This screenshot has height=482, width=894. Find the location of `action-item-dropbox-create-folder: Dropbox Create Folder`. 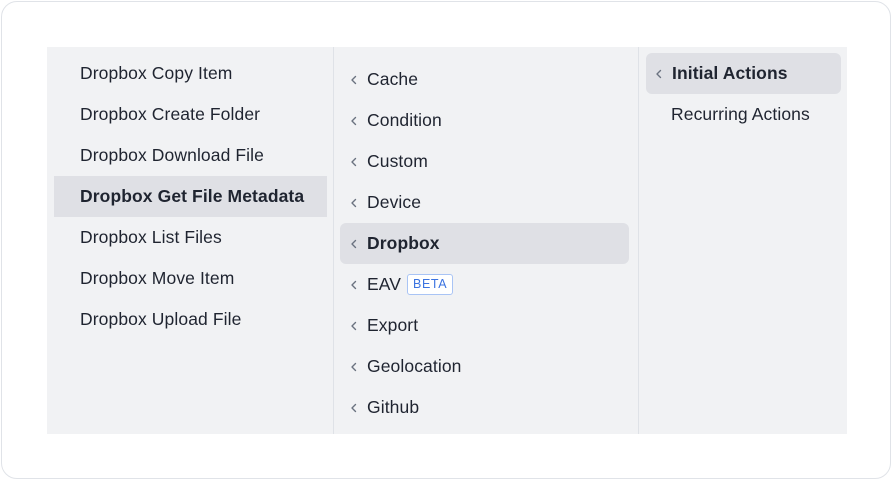

action-item-dropbox-create-folder: Dropbox Create Folder is located at coordinates (190, 114).